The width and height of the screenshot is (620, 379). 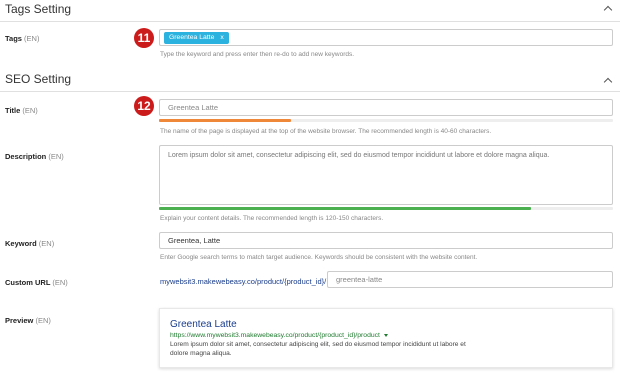 I want to click on tags-setting-header: Tags Setting, so click(x=310, y=11).